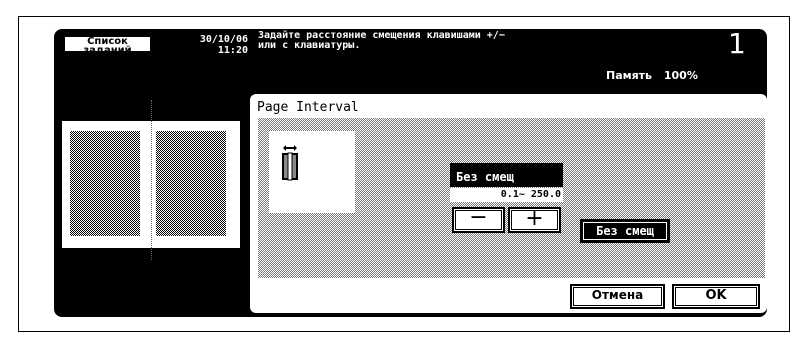 The height and width of the screenshot is (350, 807). What do you see at coordinates (680, 75) in the screenshot?
I see `memory-value: 100%` at bounding box center [680, 75].